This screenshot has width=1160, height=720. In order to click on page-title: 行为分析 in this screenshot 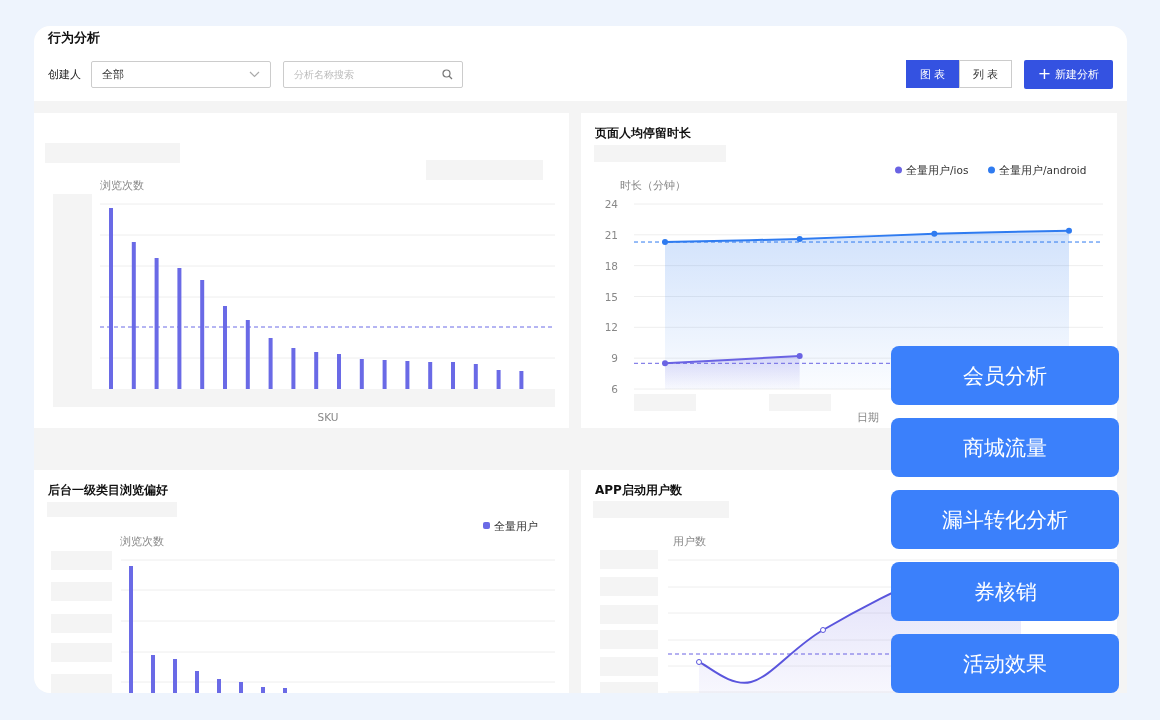, I will do `click(74, 38)`.